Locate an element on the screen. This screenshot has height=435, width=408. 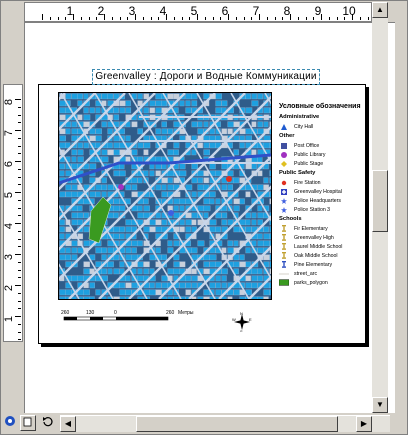
legend-section-heading: Administrative is located at coordinates (299, 117).